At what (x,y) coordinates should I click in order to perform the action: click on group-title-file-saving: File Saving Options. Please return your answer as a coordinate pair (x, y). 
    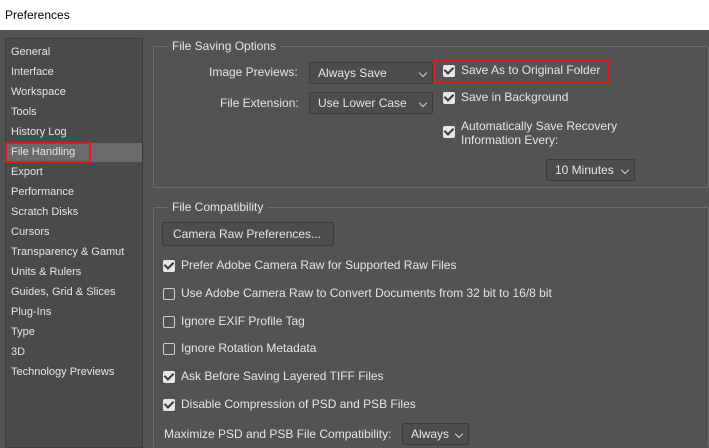
    Looking at the image, I should click on (224, 46).